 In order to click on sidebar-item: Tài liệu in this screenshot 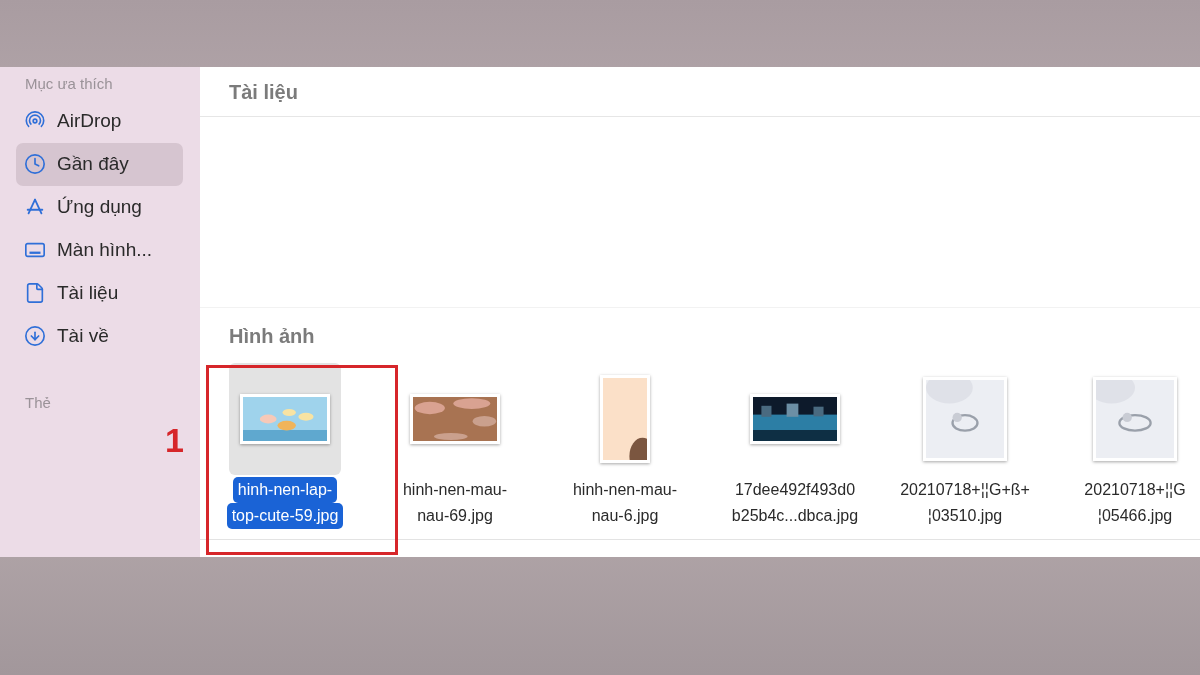, I will do `click(99, 293)`.